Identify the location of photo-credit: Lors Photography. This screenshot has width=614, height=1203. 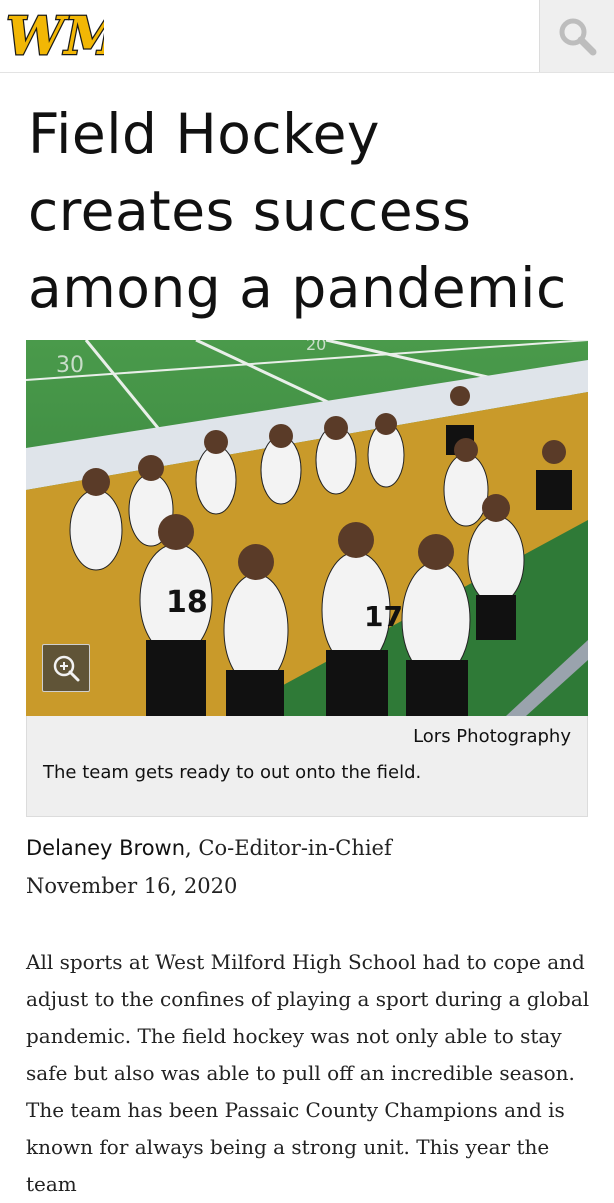
(492, 736).